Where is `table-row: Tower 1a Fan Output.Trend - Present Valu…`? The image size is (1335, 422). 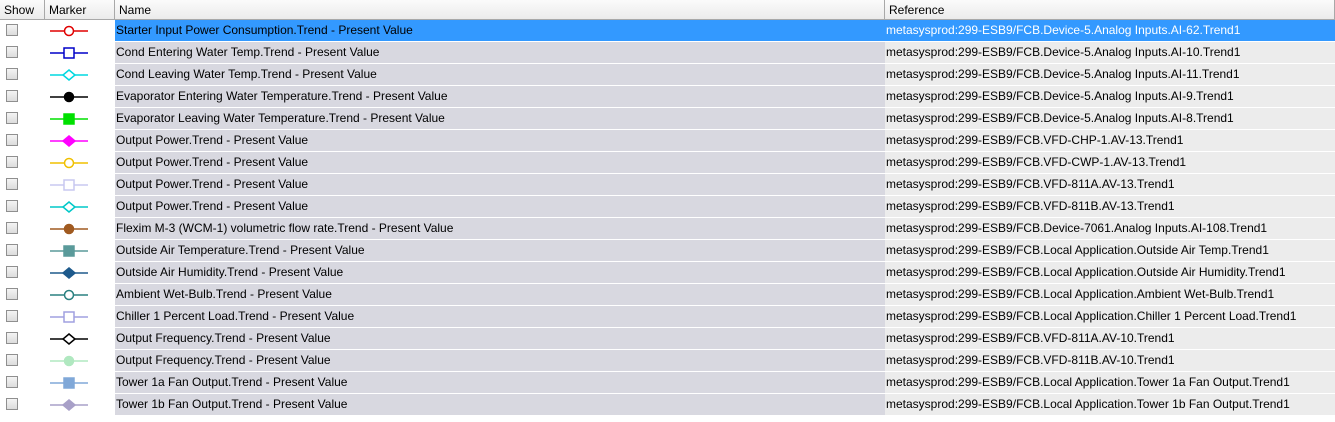 table-row: Tower 1a Fan Output.Trend - Present Valu… is located at coordinates (667, 383).